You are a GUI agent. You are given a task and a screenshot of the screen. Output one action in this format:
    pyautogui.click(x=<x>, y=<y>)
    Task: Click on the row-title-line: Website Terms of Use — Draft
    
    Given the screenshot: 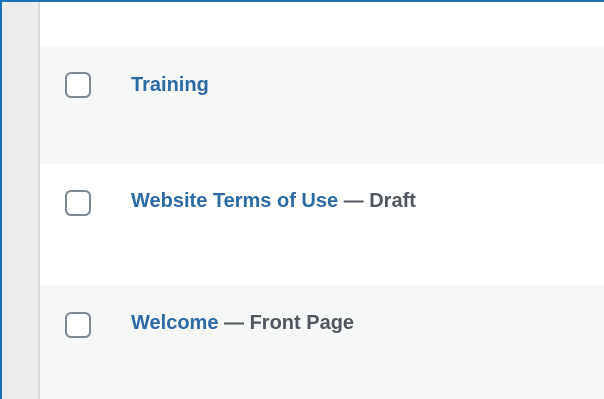 What is the action you would take?
    pyautogui.click(x=273, y=201)
    